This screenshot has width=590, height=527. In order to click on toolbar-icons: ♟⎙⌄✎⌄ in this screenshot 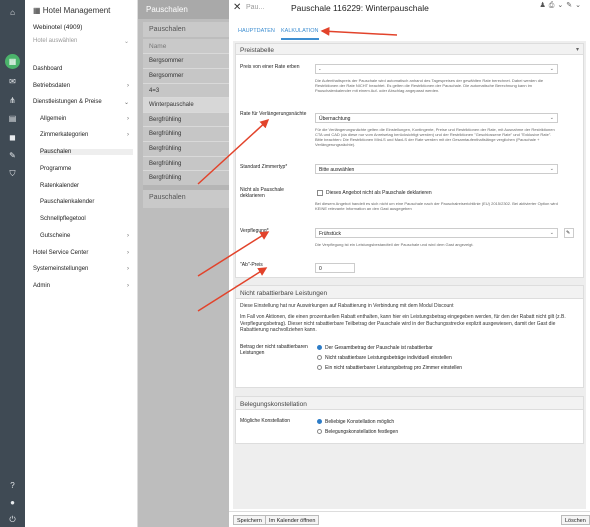, I will do `click(561, 5)`.